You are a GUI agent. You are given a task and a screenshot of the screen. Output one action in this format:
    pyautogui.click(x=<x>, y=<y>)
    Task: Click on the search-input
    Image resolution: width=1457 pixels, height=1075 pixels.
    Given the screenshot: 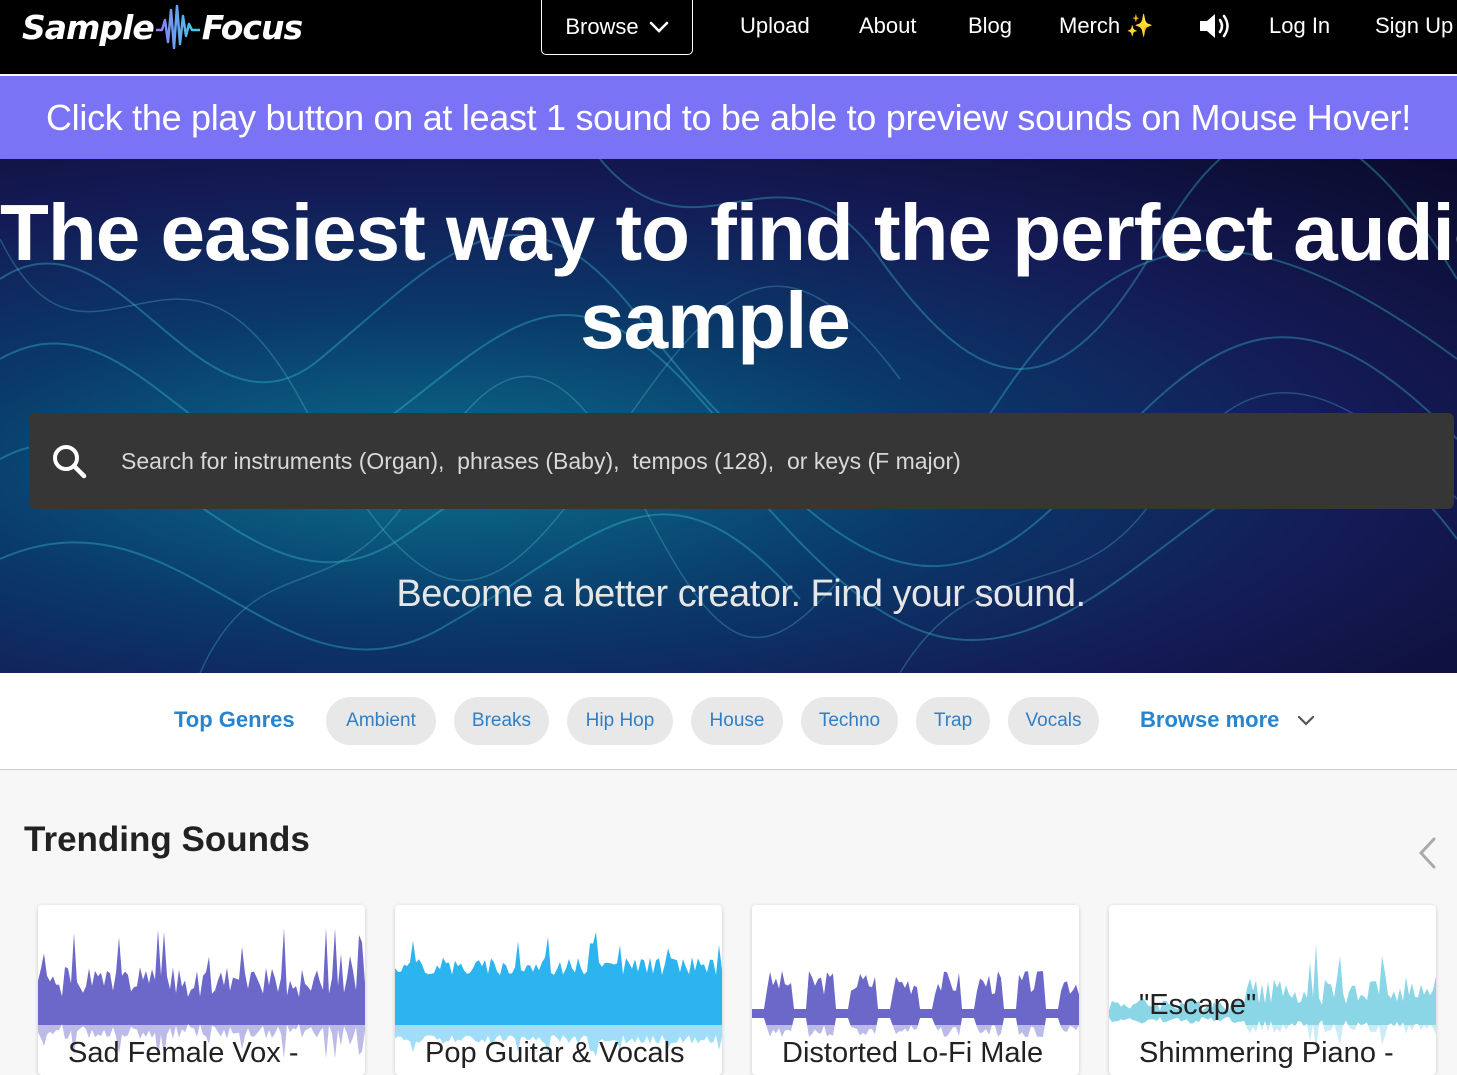 What is the action you would take?
    pyautogui.click(x=786, y=461)
    